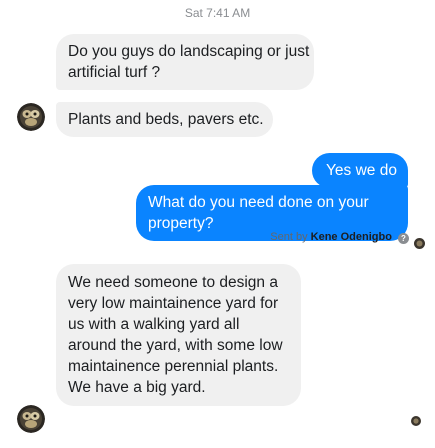 The height and width of the screenshot is (448, 435). I want to click on conversation-timestamp: Sat 7:41 AM, so click(217, 13).